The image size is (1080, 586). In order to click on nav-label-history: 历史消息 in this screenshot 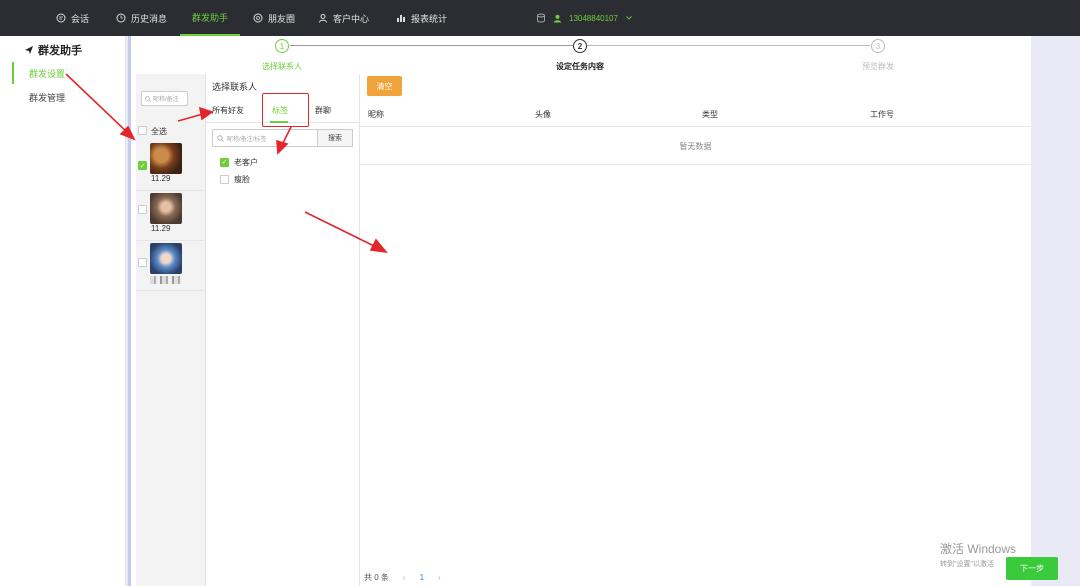, I will do `click(149, 18)`.